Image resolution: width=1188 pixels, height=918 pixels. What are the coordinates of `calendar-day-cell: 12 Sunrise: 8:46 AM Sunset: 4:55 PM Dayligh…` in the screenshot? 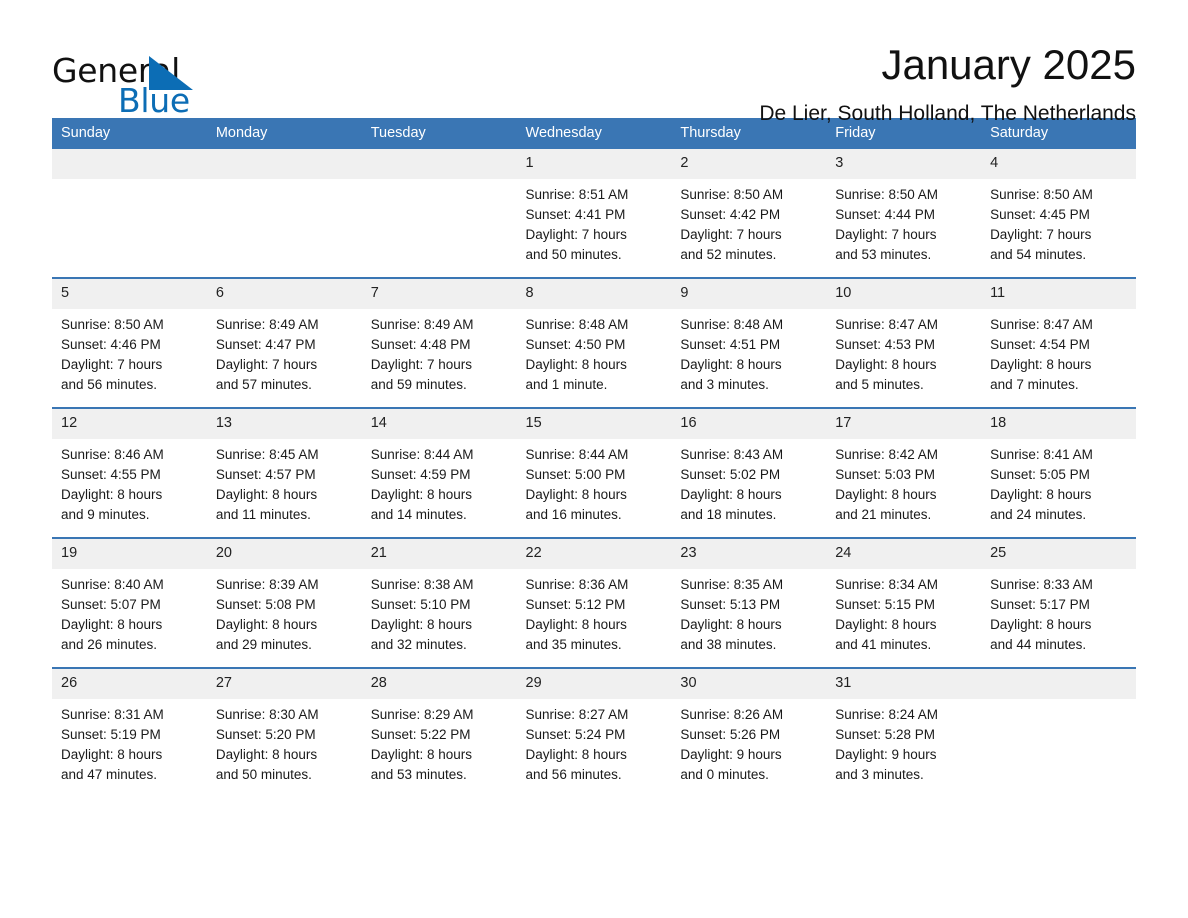 It's located at (129, 472).